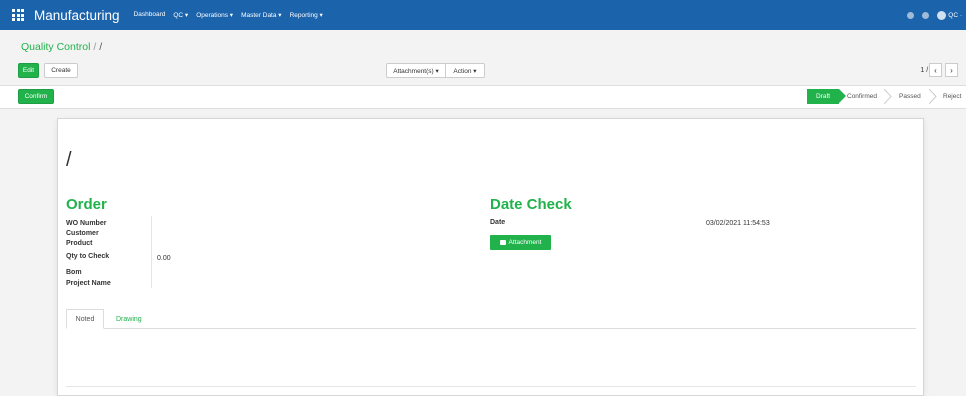 Image resolution: width=966 pixels, height=396 pixels. Describe the element at coordinates (306, 15) in the screenshot. I see `menu-reporting: Reporting ▾` at that location.